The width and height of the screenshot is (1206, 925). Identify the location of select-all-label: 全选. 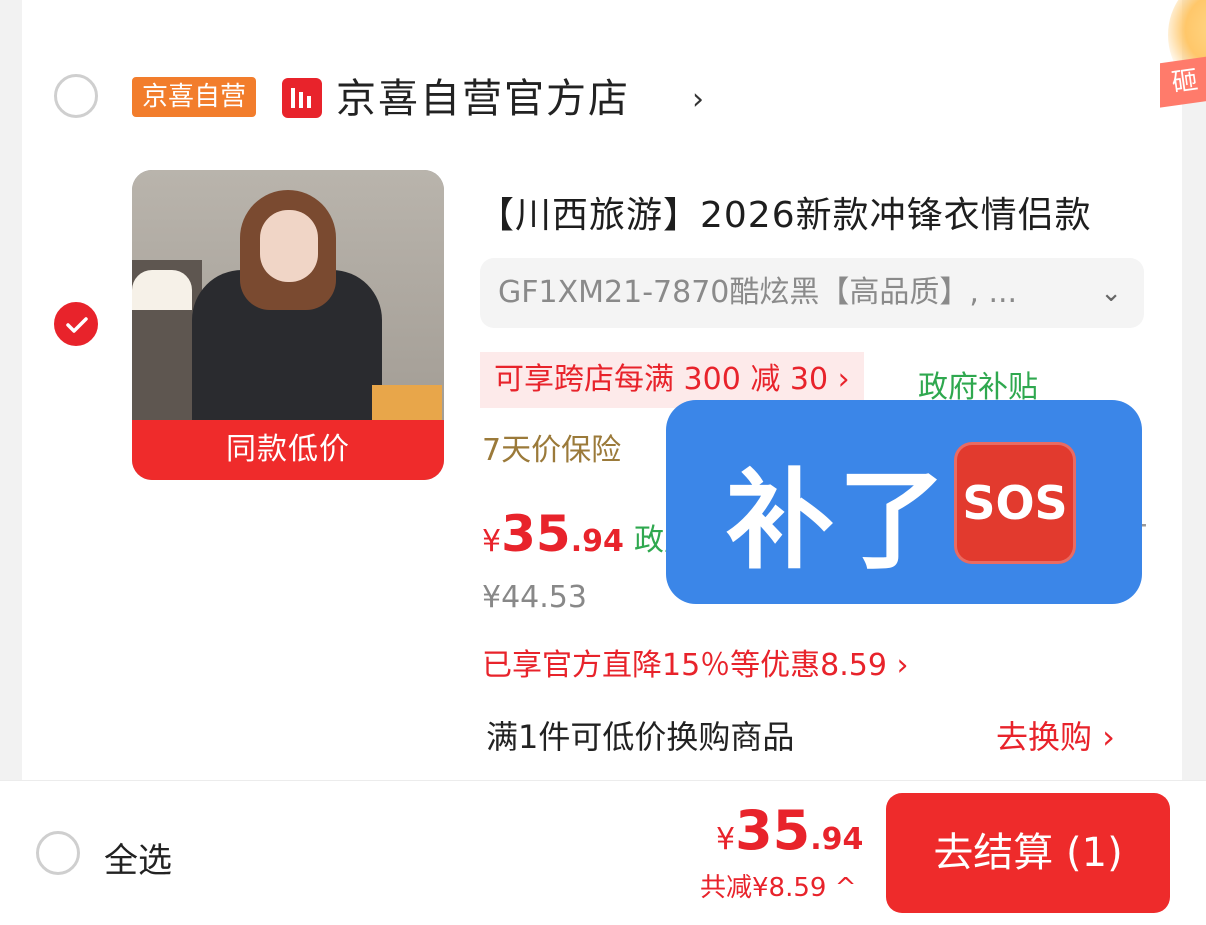
(138, 857).